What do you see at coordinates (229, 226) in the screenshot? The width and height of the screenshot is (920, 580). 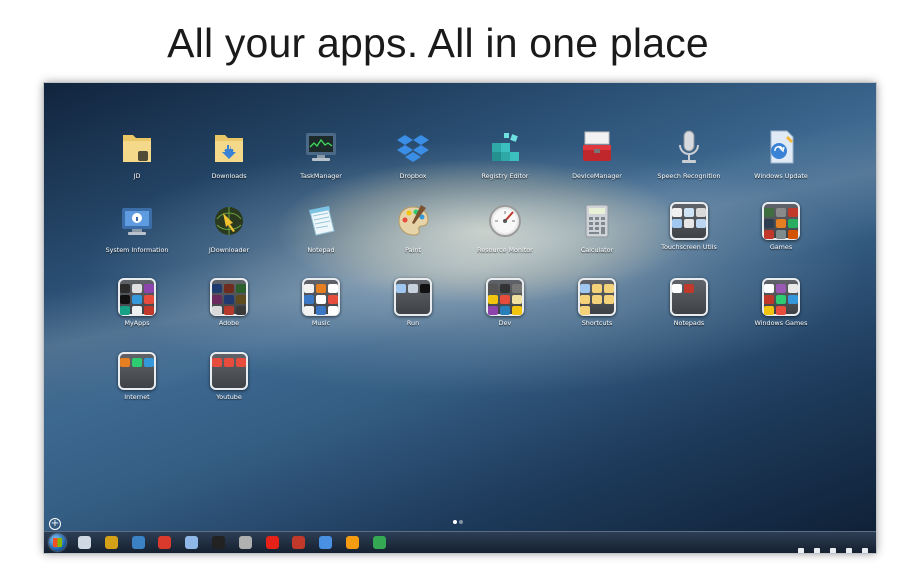 I see `app-jdownloader: JDownloader` at bounding box center [229, 226].